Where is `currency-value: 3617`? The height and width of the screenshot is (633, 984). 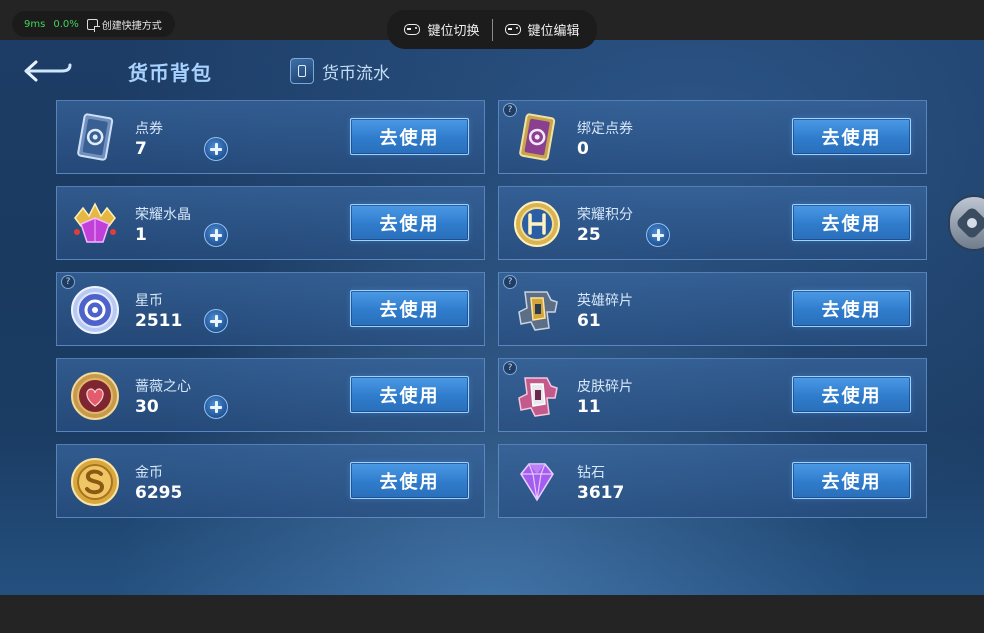 currency-value: 3617 is located at coordinates (601, 493).